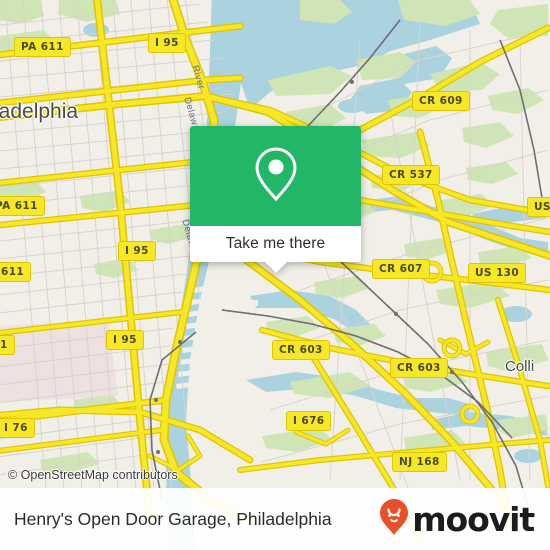 The width and height of the screenshot is (550, 550). What do you see at coordinates (93, 475) in the screenshot?
I see `osm-attribution: © OpenStreetMap contributors` at bounding box center [93, 475].